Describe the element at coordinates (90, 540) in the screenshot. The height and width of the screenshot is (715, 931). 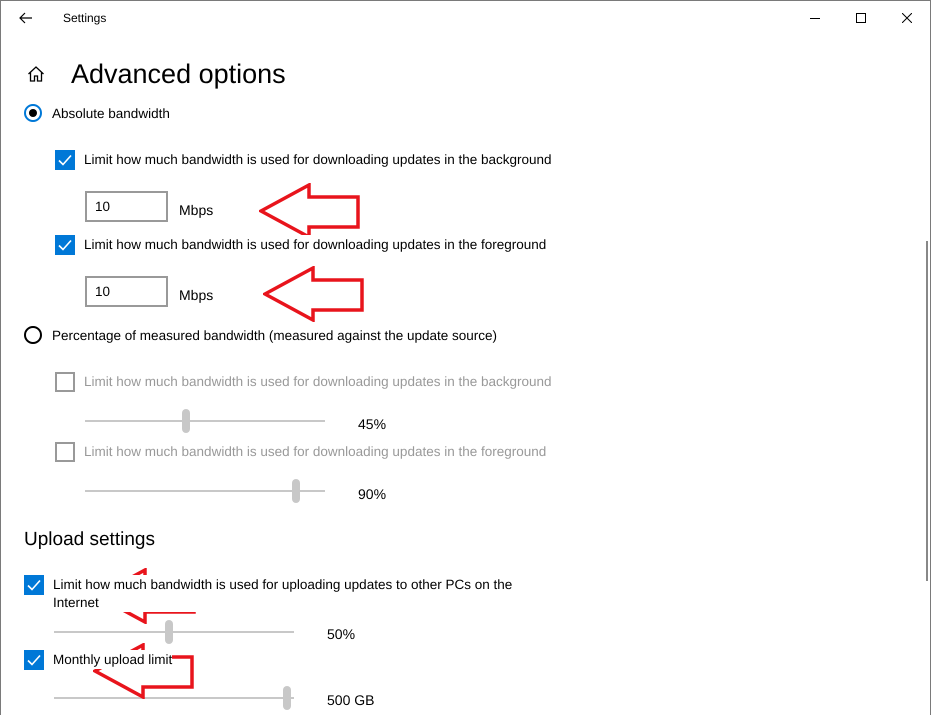
I see `section-heading: Upload settings` at that location.